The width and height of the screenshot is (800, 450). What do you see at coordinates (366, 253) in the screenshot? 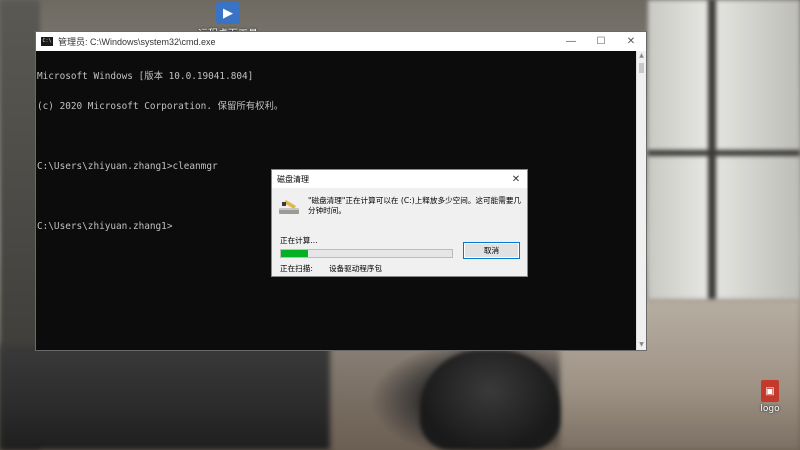
I see `progress-bar` at bounding box center [366, 253].